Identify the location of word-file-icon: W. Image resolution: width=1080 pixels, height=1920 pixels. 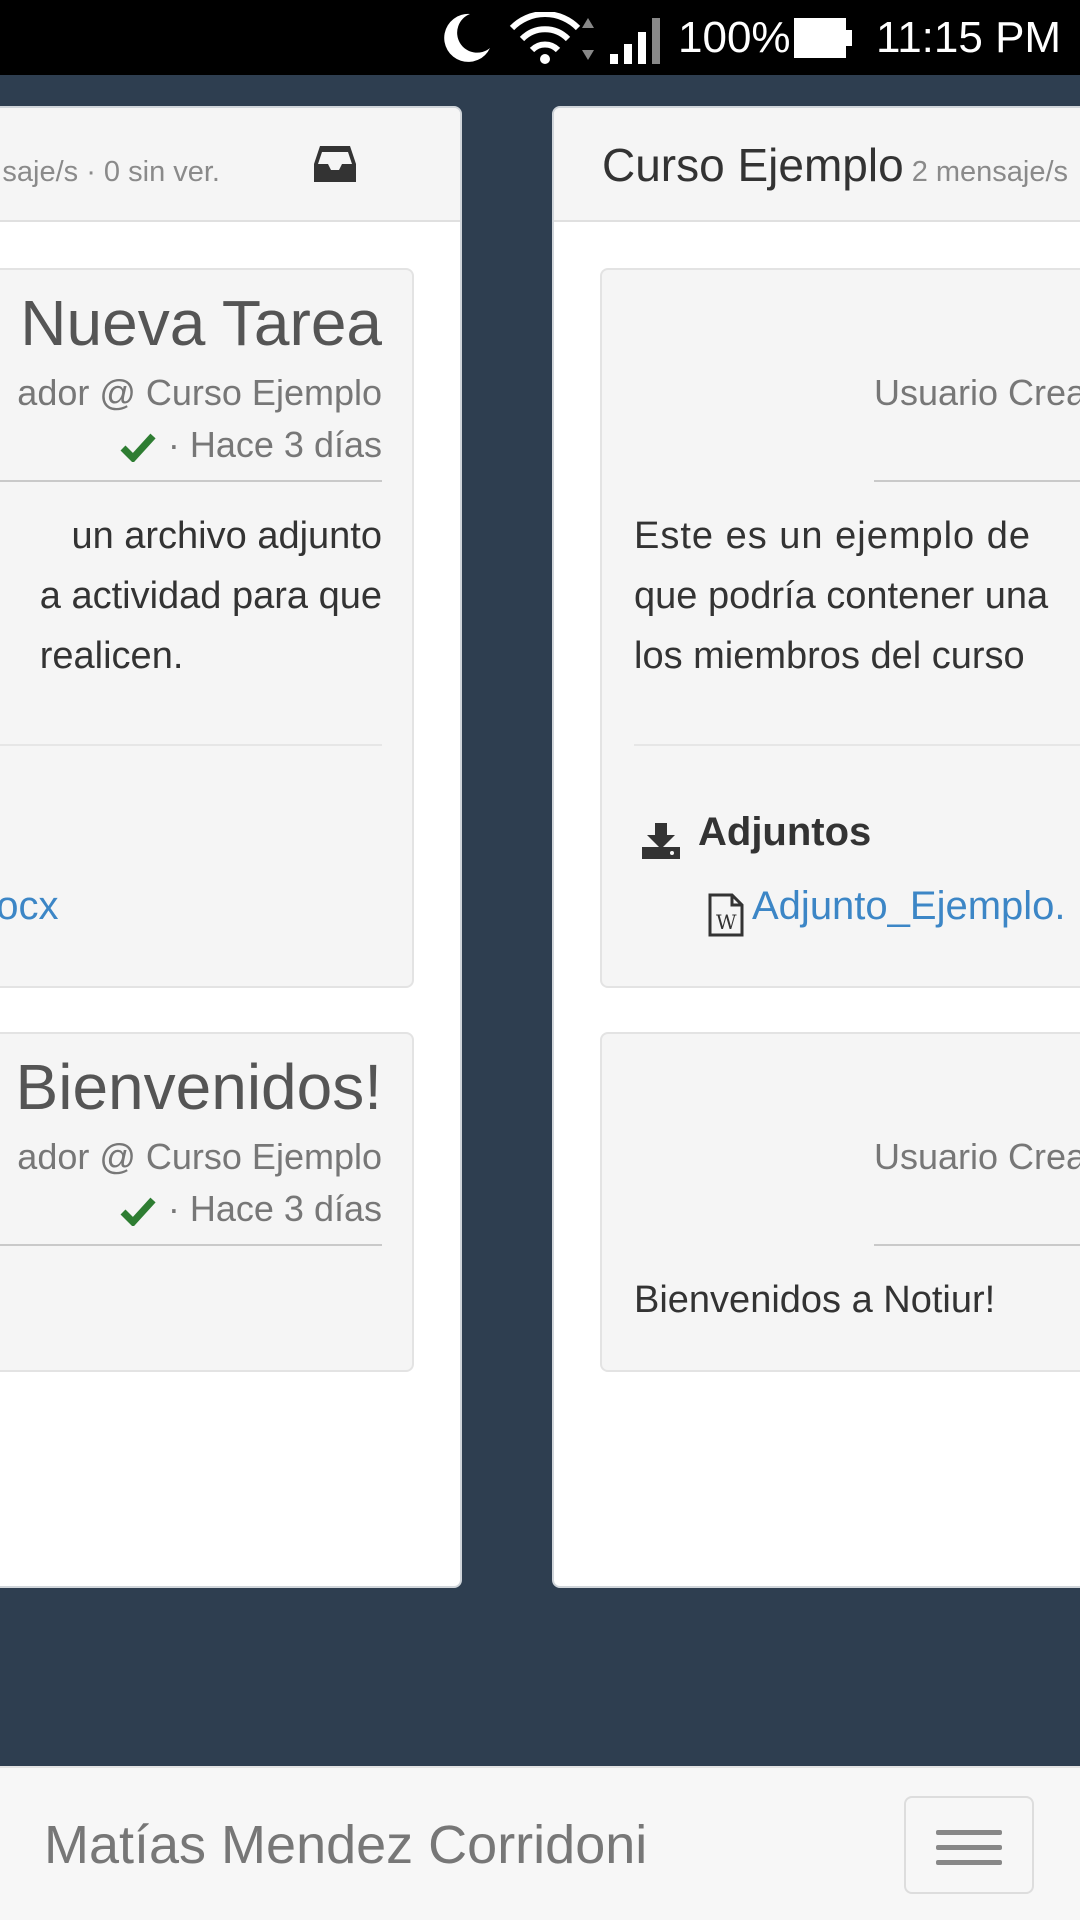
(726, 915).